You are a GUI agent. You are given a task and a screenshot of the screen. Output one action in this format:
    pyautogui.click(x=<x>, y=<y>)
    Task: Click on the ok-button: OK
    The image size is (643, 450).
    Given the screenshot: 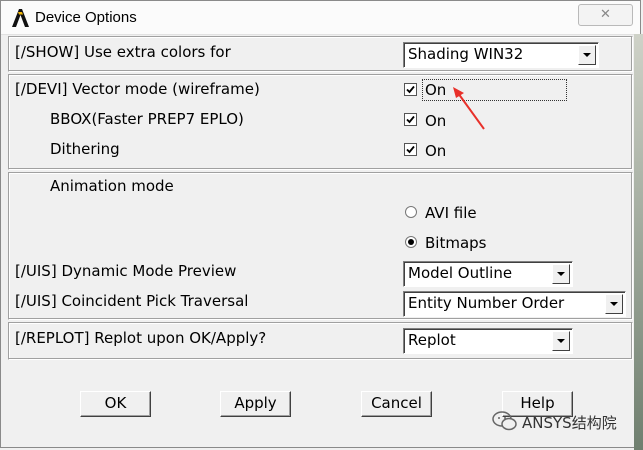 What is the action you would take?
    pyautogui.click(x=115, y=404)
    